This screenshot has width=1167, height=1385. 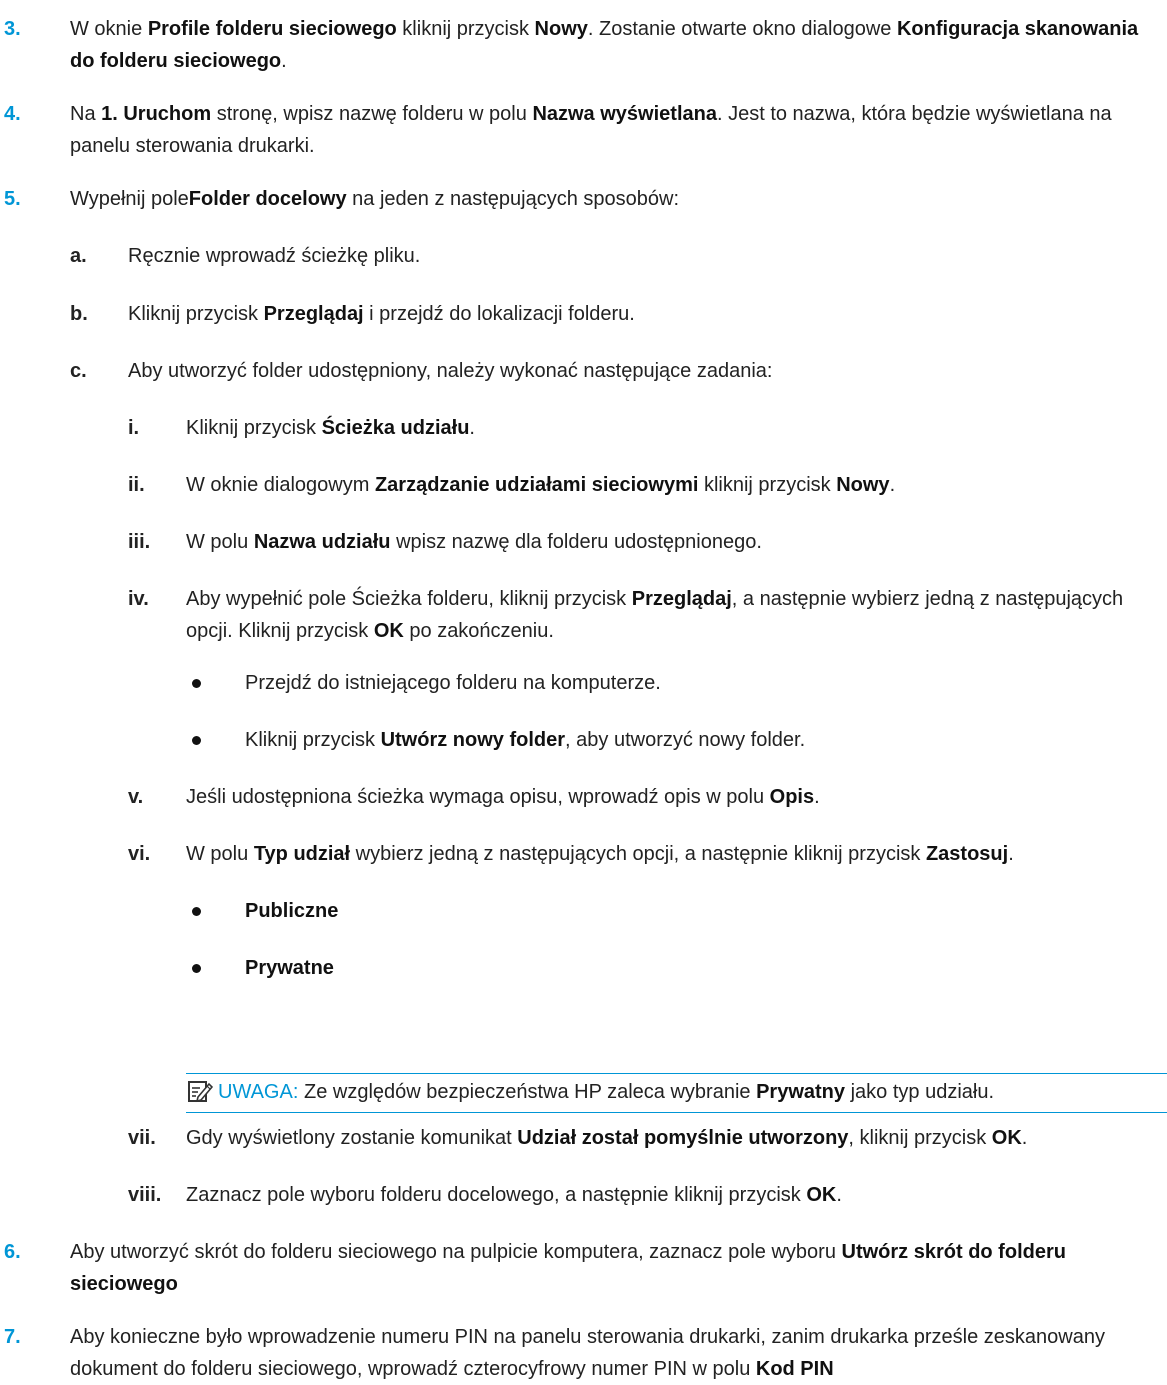 I want to click on step-number: 6., so click(x=12, y=1252).